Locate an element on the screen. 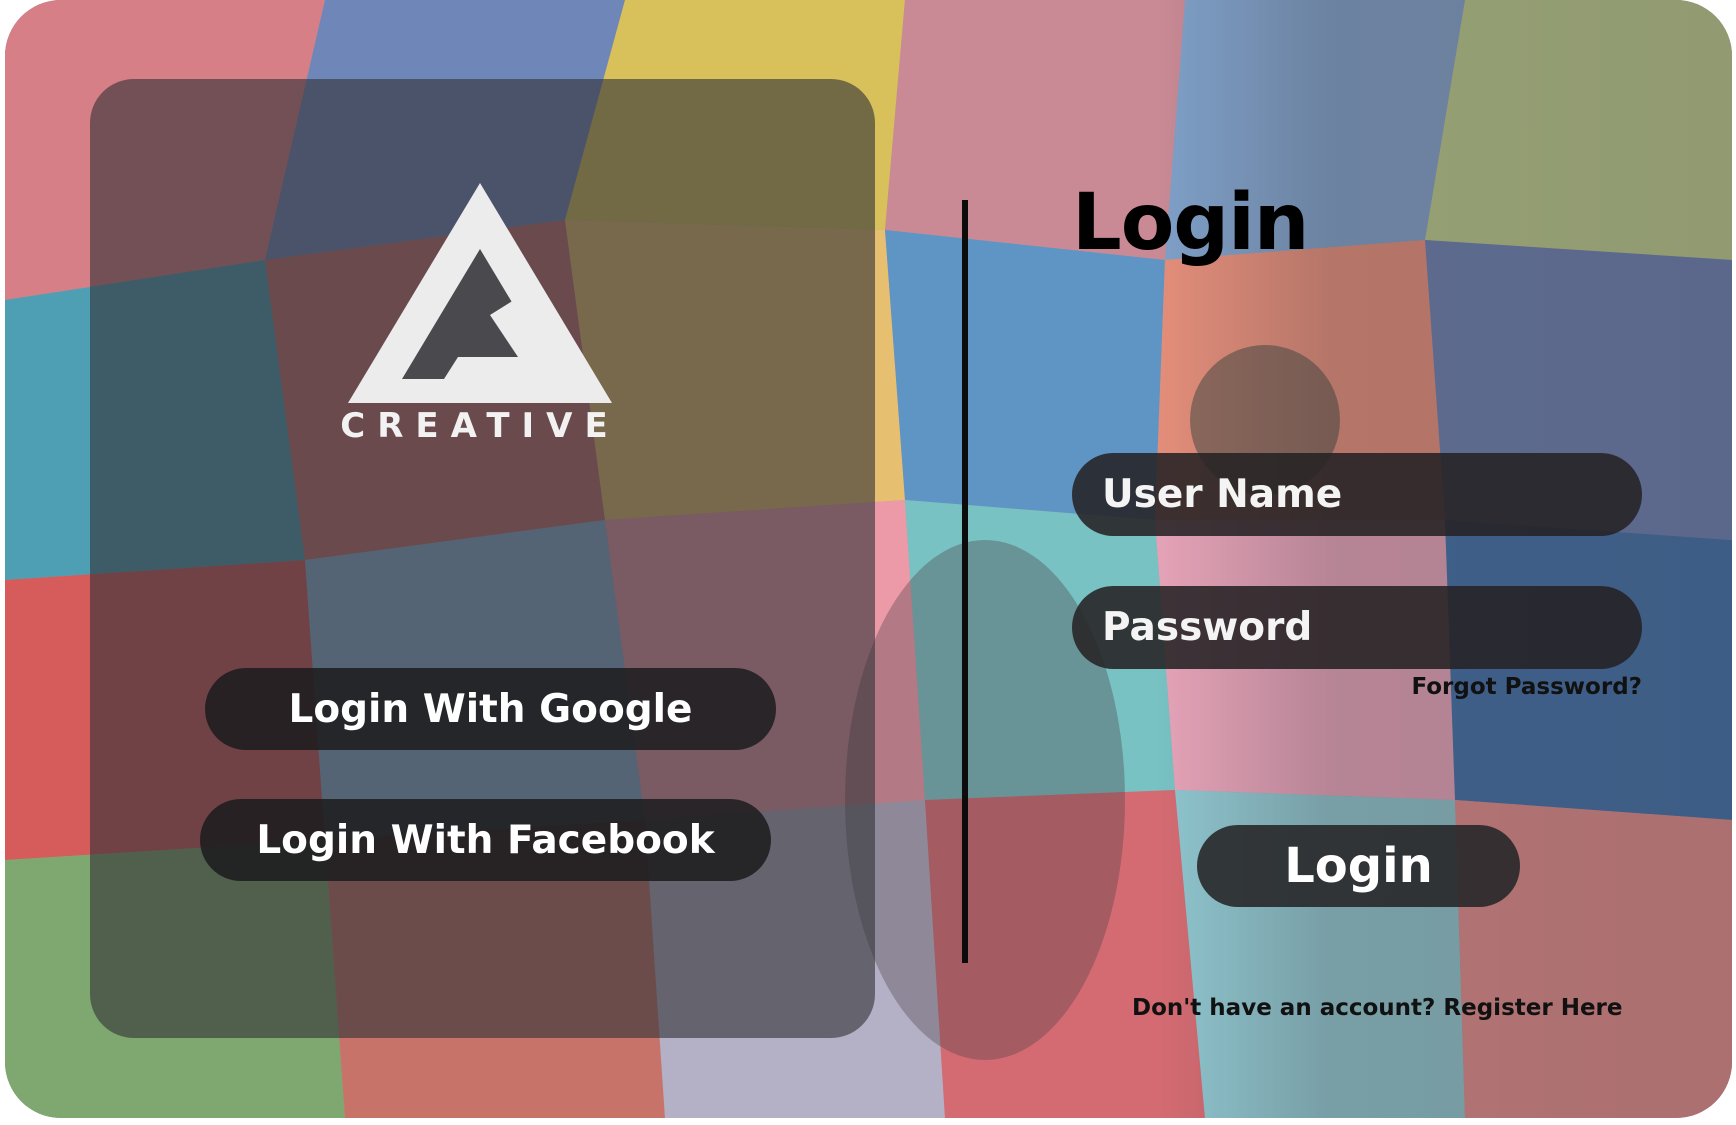 This screenshot has height=1125, width=1736. username-field is located at coordinates (1357, 494).